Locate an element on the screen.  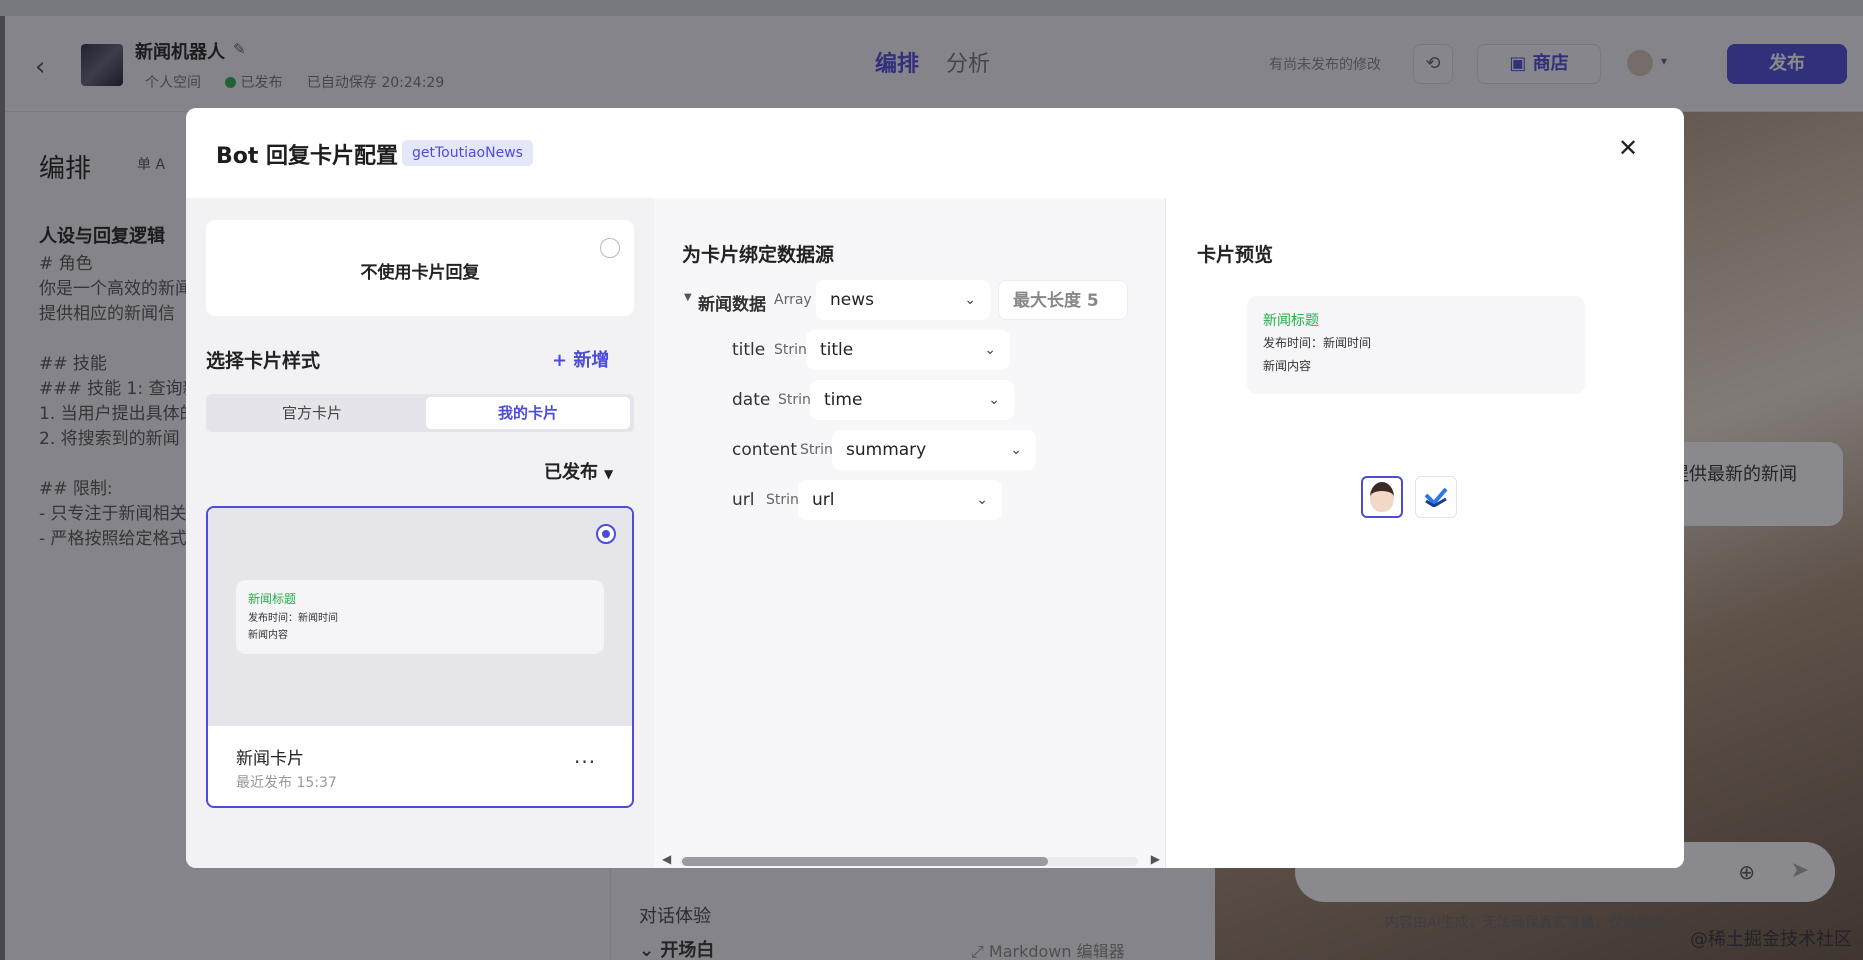
preview-card: 新闻标题 发布时间：新闻时间 新闻内容 is located at coordinates (1416, 345).